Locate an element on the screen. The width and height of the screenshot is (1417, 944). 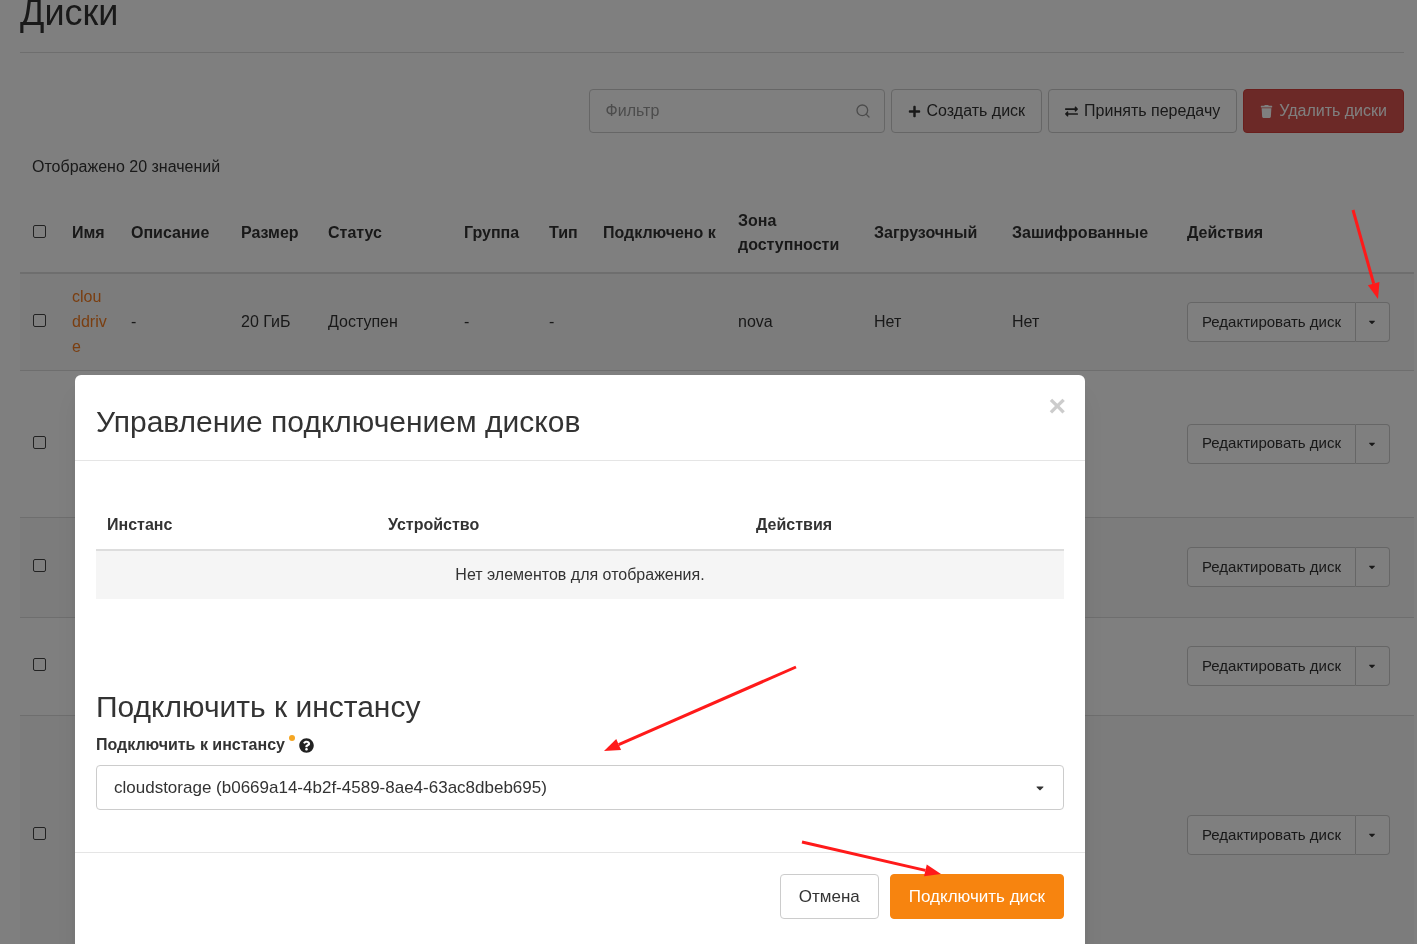
table-cell: Доступен is located at coordinates (363, 321).